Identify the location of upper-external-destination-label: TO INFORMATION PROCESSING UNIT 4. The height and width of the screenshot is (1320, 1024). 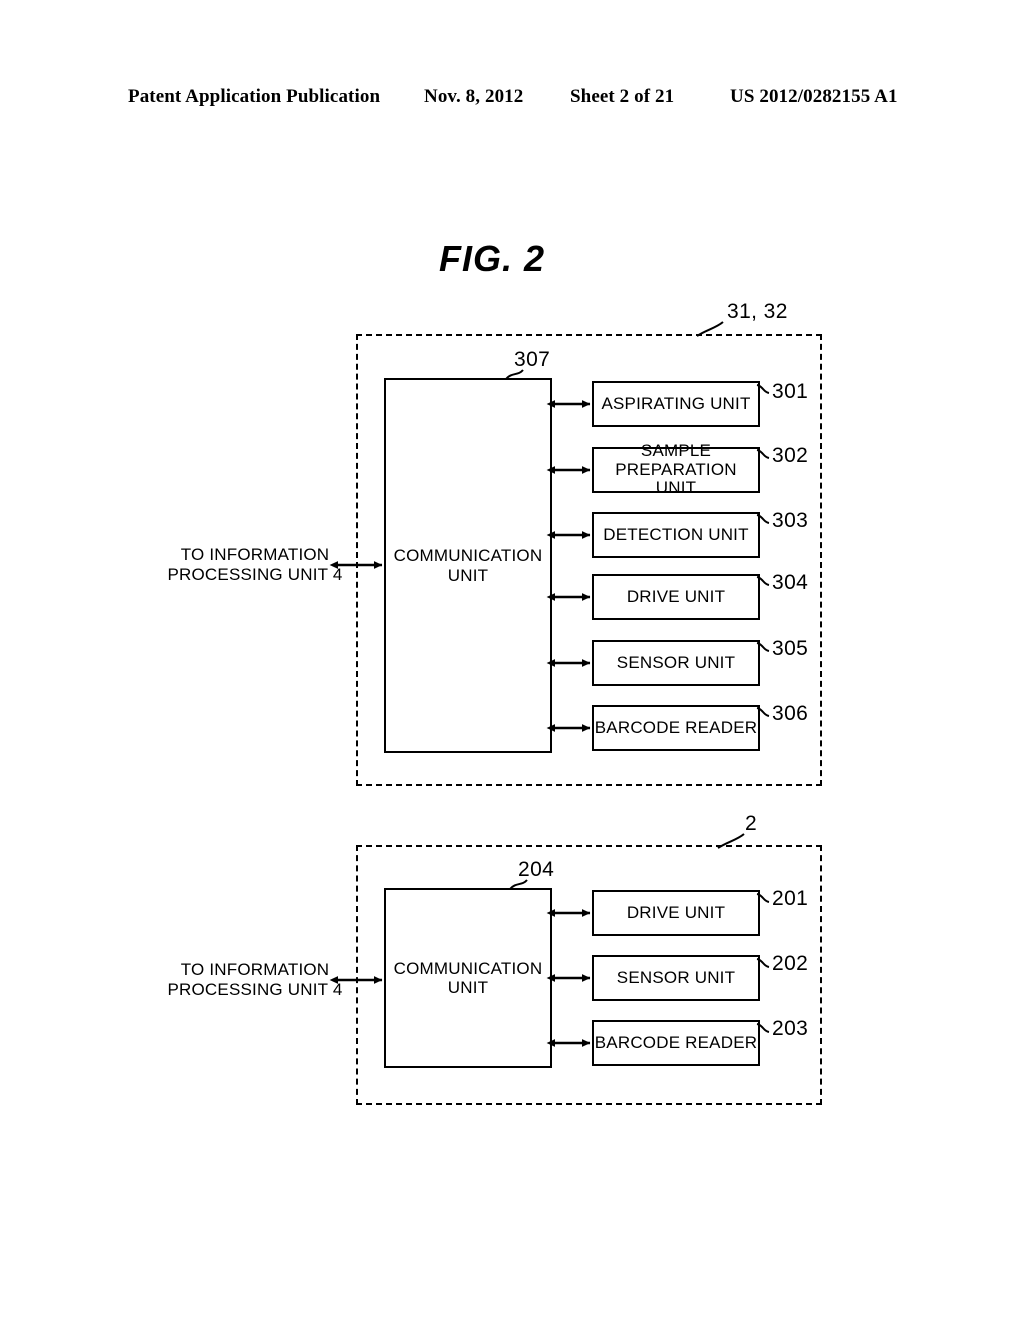
(255, 564).